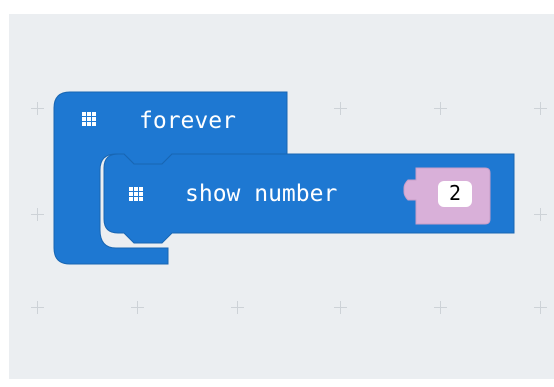 The height and width of the screenshot is (387, 554). I want to click on number-input: 2, so click(455, 194).